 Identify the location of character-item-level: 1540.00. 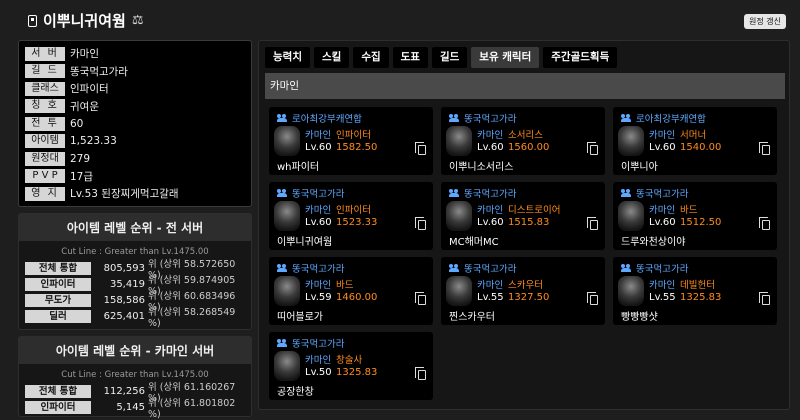
(701, 147).